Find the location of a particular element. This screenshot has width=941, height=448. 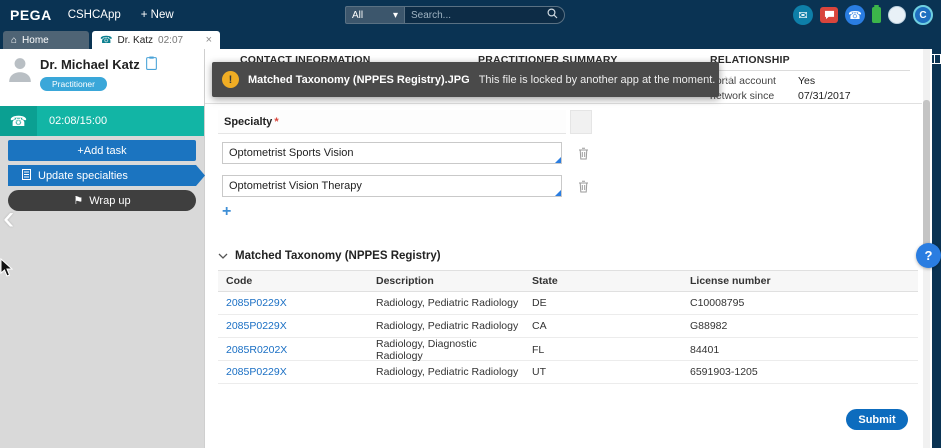

app-name: CSHCApp is located at coordinates (94, 15).